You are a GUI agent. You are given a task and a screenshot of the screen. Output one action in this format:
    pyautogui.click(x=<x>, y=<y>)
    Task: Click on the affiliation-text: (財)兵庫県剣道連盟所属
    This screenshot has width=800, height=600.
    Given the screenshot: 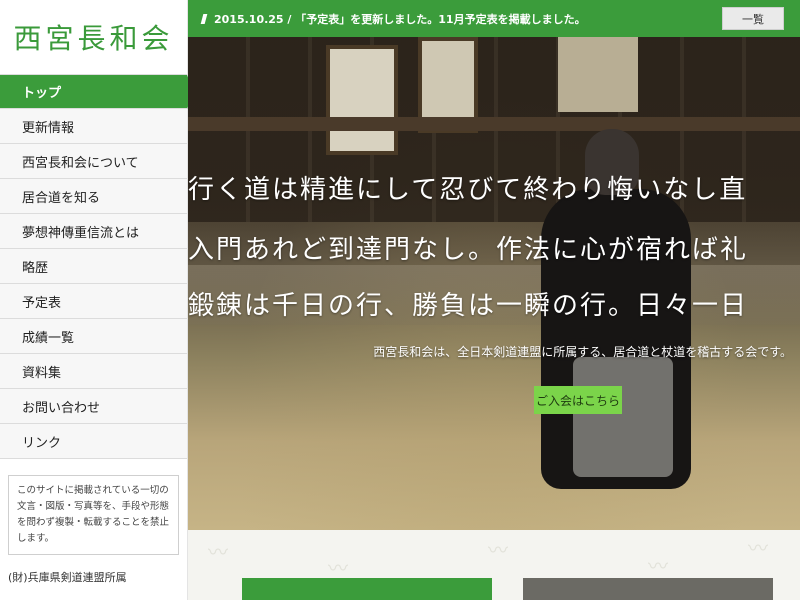 What is the action you would take?
    pyautogui.click(x=67, y=577)
    